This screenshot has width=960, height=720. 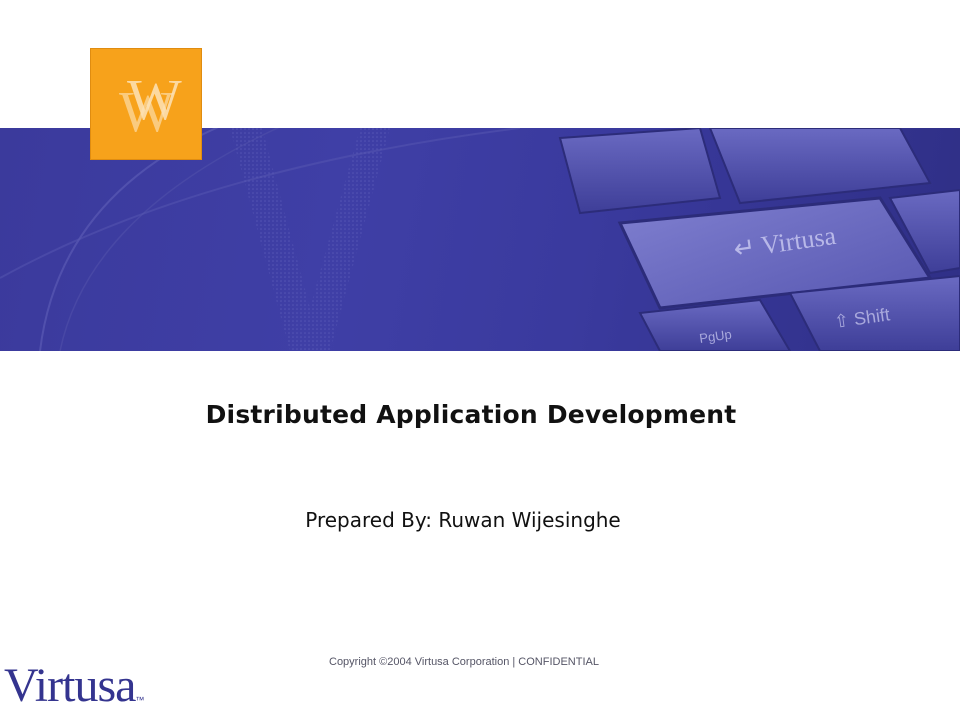 I want to click on w-logo-icon: W W, so click(x=150, y=105).